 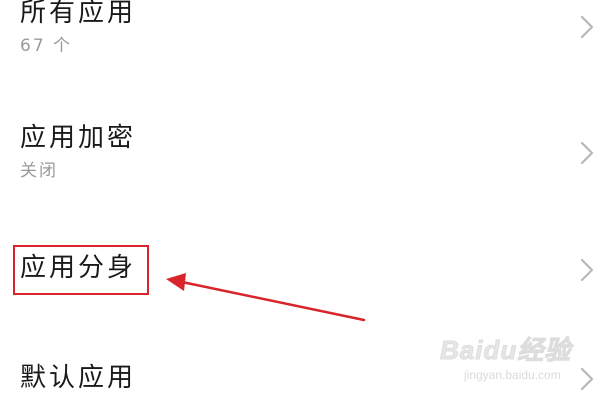 What do you see at coordinates (78, 14) in the screenshot?
I see `list-item-title: 所有应用` at bounding box center [78, 14].